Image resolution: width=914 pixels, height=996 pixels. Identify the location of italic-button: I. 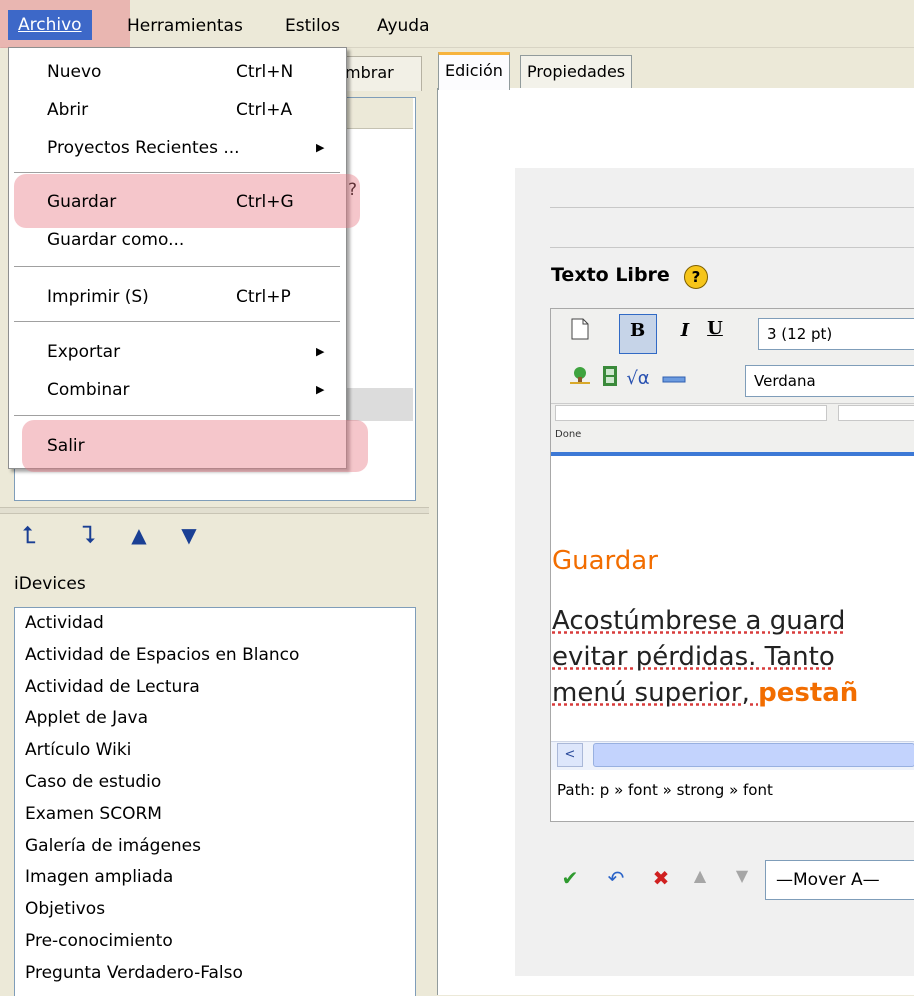
(685, 331).